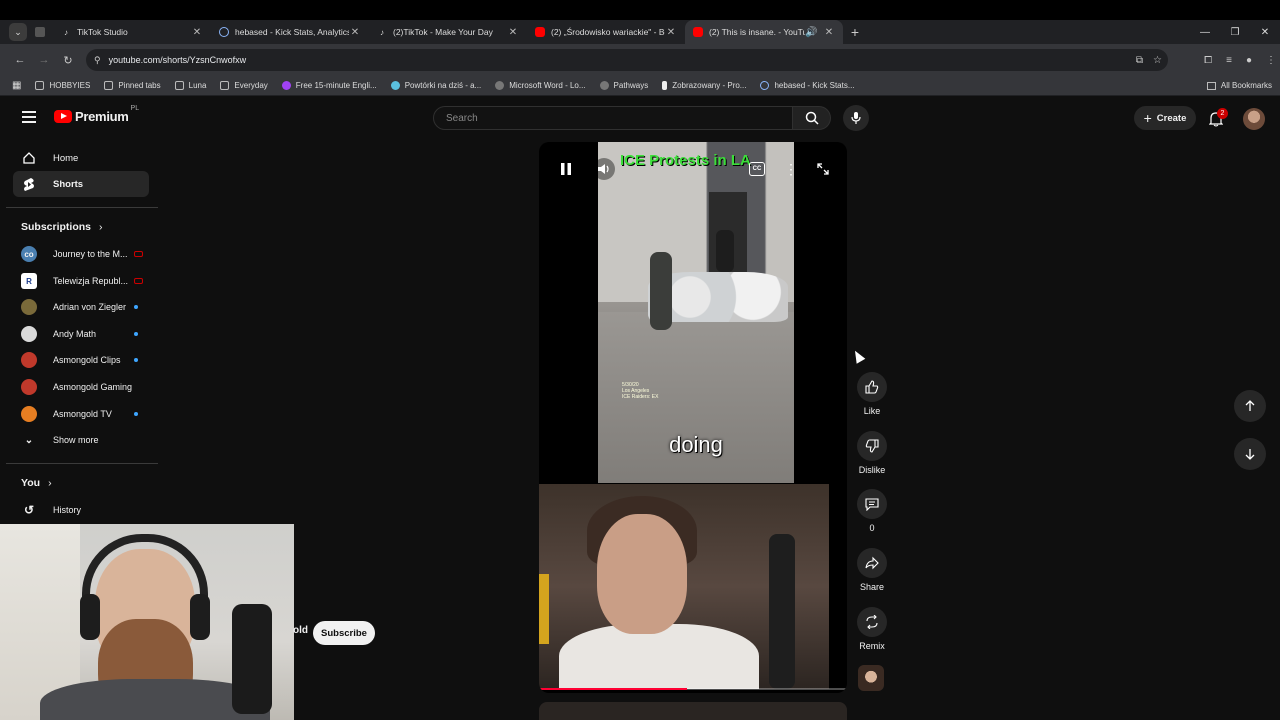 The image size is (1280, 720). I want to click on captions-icon: CC, so click(757, 169).